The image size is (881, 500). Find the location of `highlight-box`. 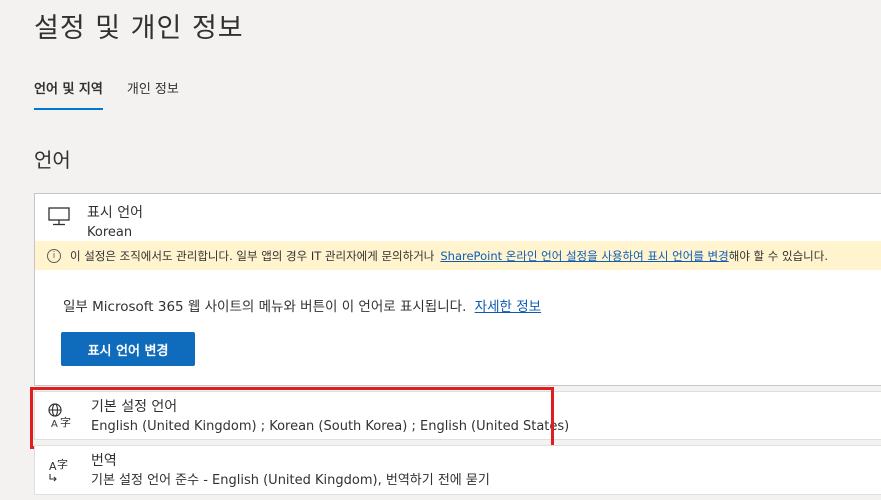

highlight-box is located at coordinates (292, 418).